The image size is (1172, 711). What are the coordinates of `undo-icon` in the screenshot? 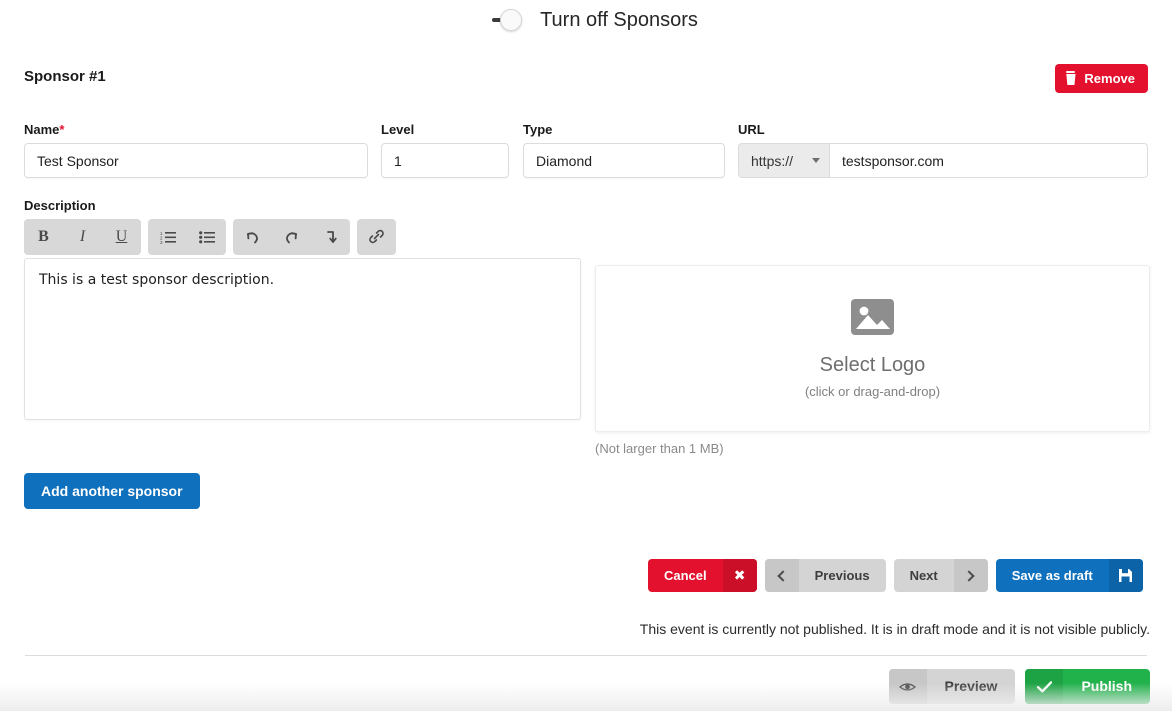 It's located at (252, 237).